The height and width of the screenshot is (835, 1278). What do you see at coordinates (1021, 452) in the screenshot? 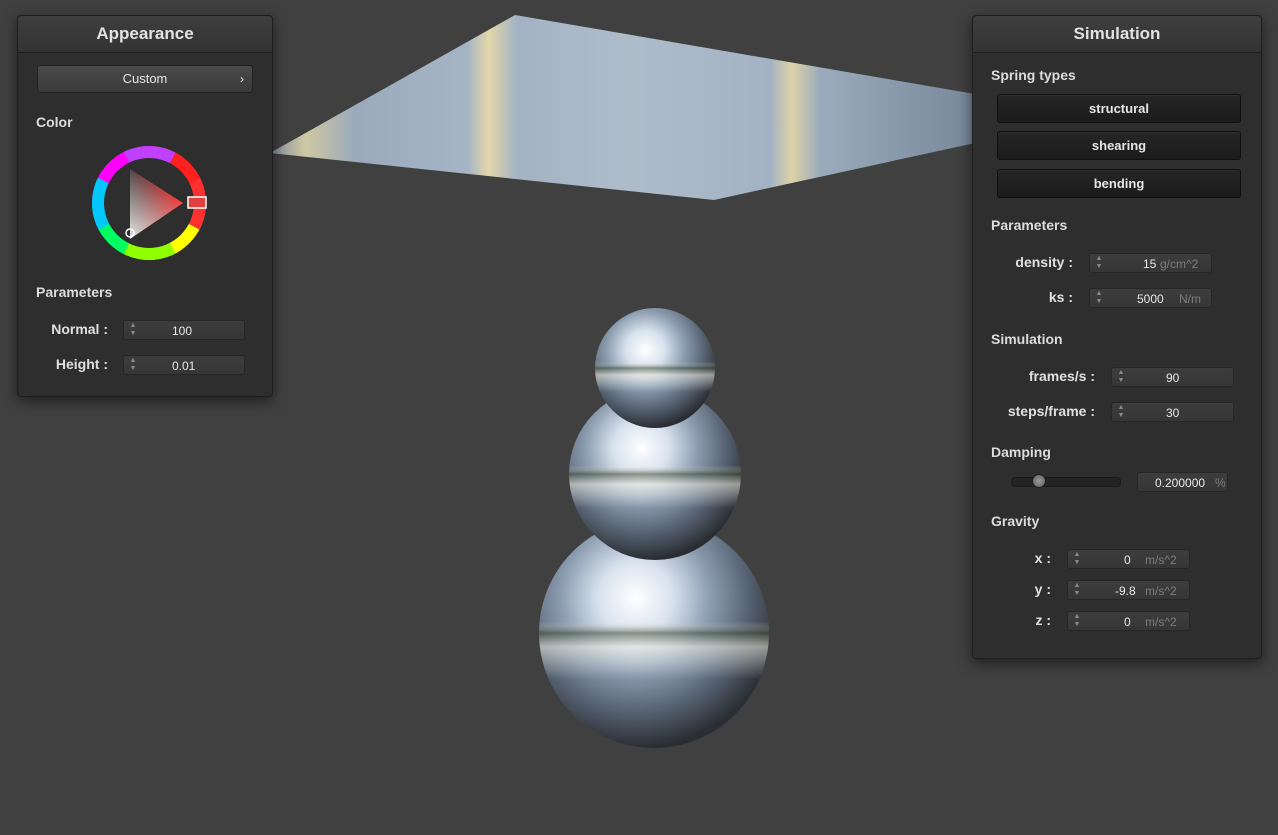
I see `damping-label: Damping` at bounding box center [1021, 452].